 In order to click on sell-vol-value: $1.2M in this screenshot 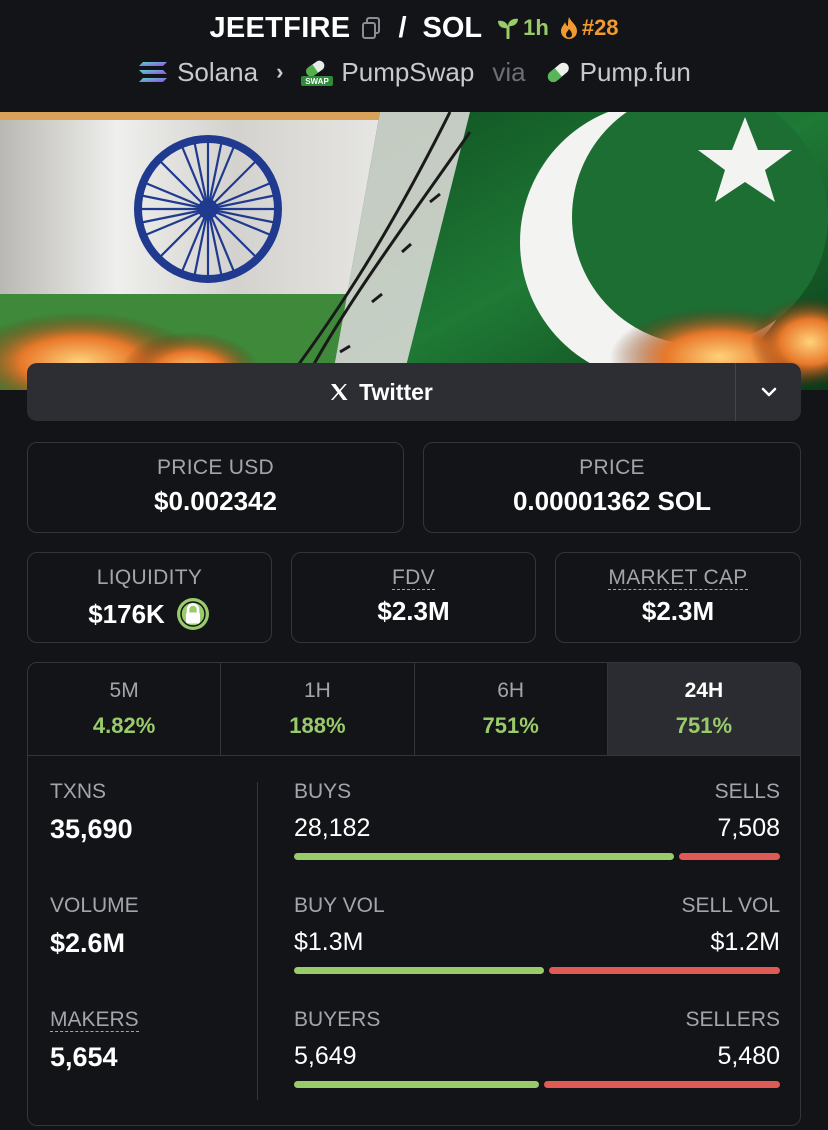, I will do `click(745, 942)`.